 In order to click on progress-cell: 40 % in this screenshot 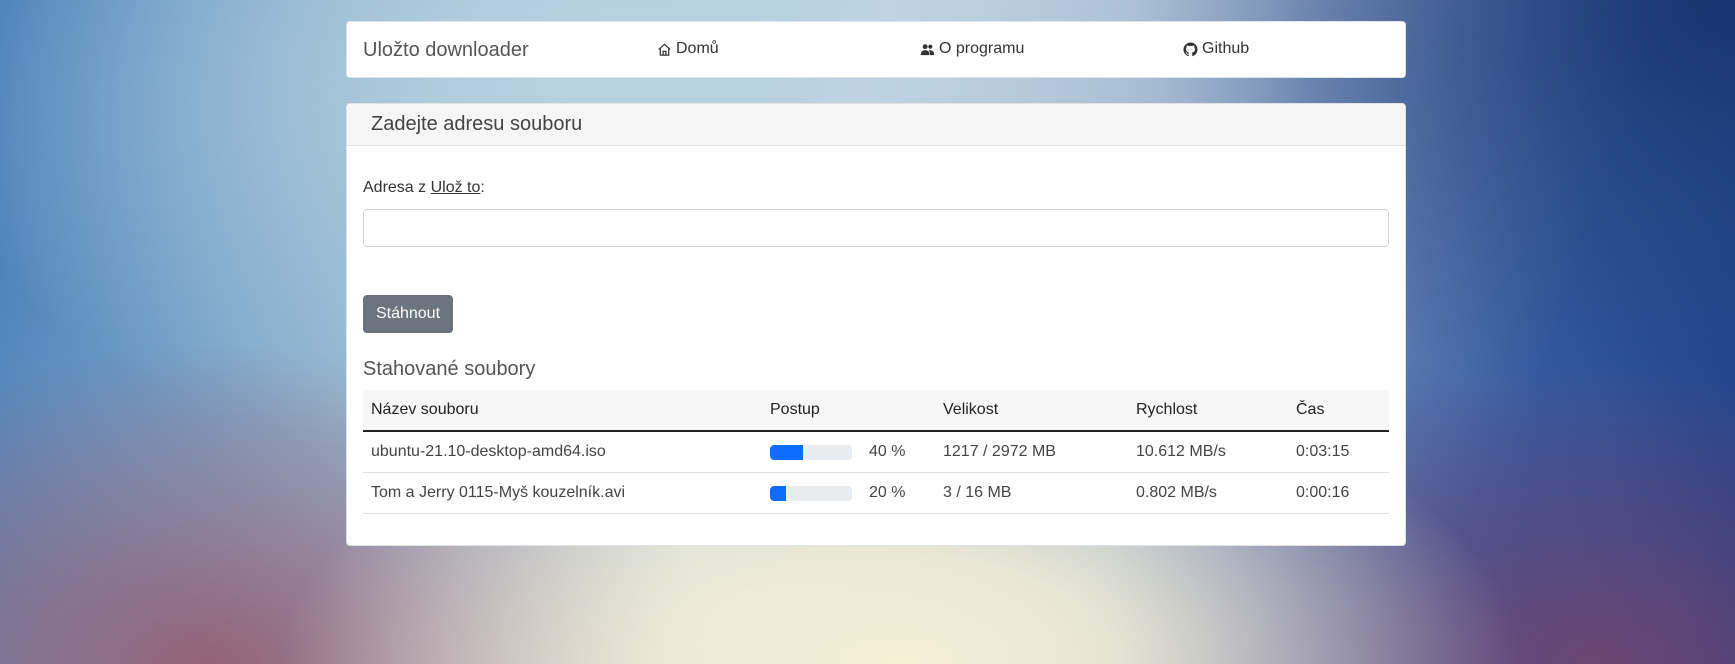, I will do `click(848, 452)`.